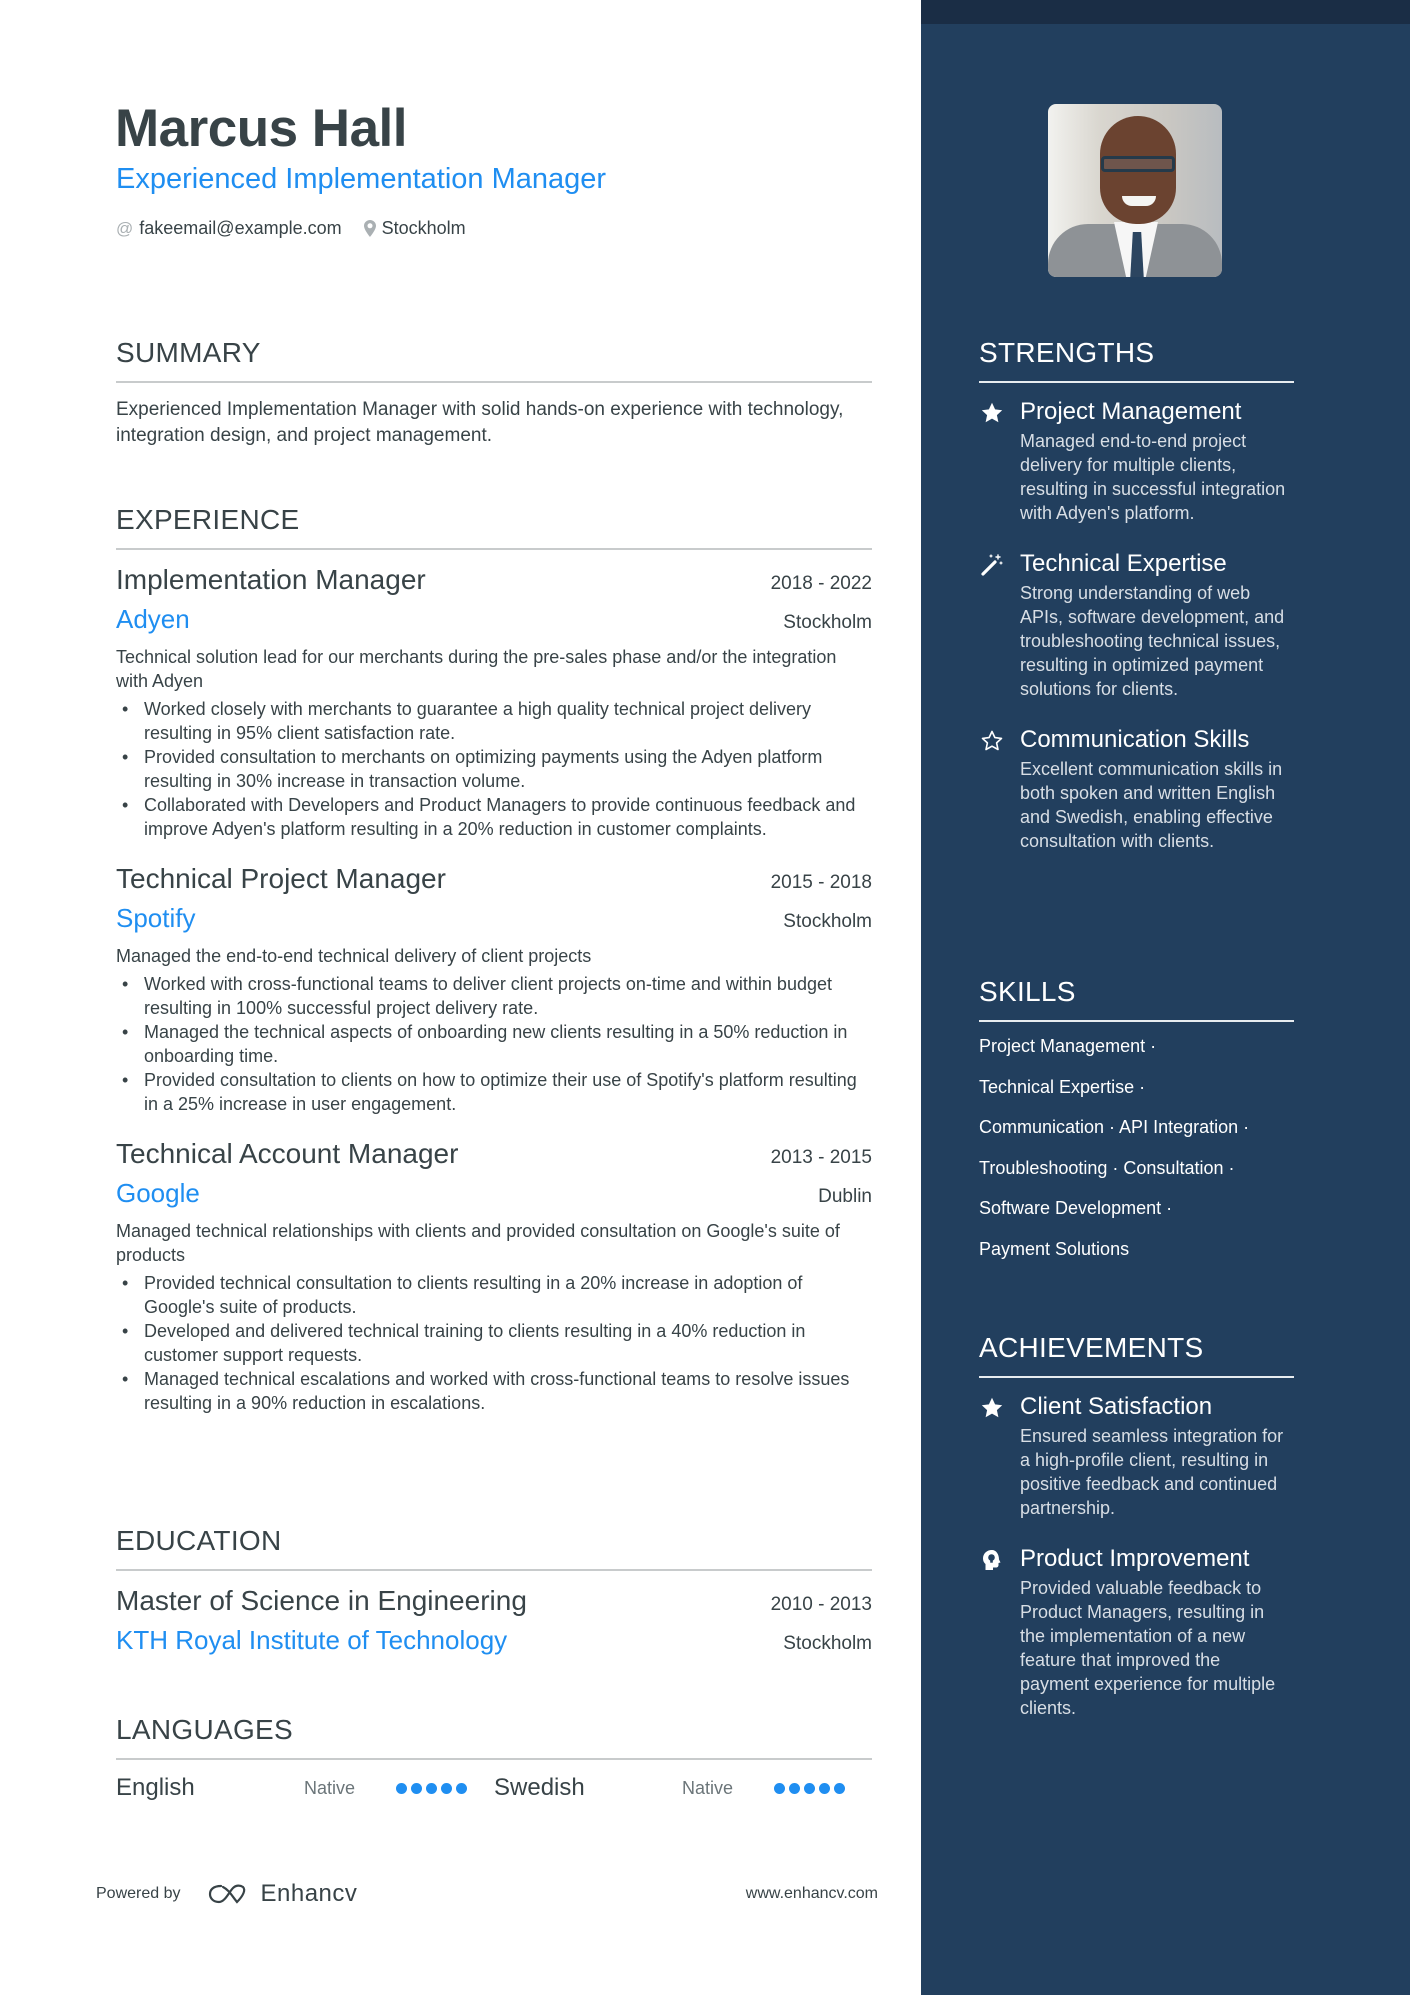  Describe the element at coordinates (992, 1560) in the screenshot. I see `head-lightbulb-icon` at that location.